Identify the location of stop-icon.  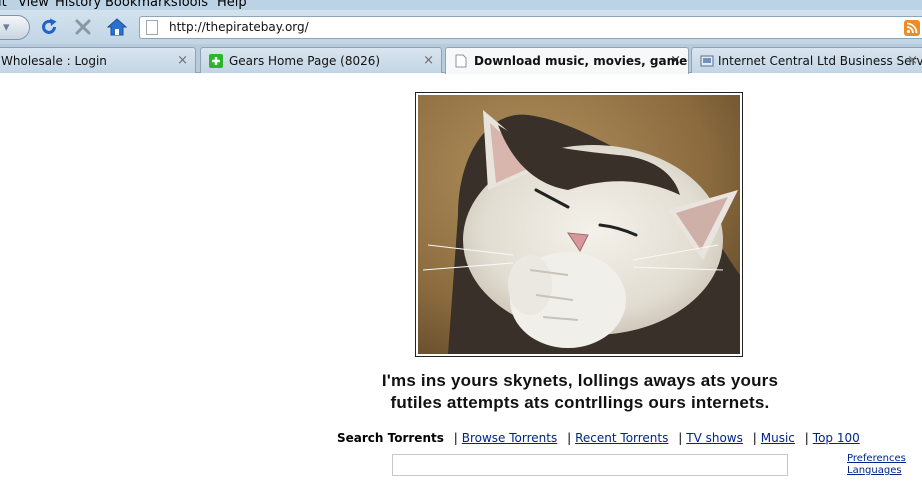
(83, 27).